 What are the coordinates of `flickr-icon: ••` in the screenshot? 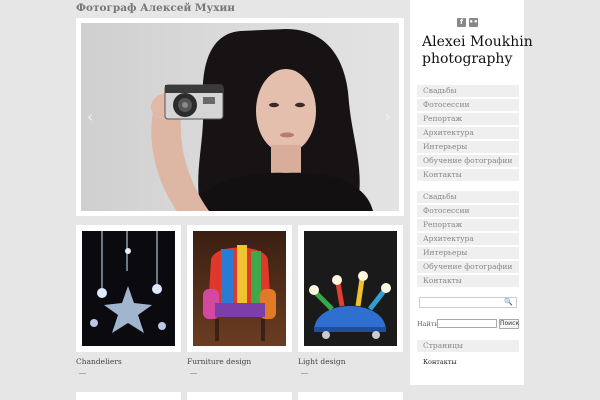 It's located at (473, 22).